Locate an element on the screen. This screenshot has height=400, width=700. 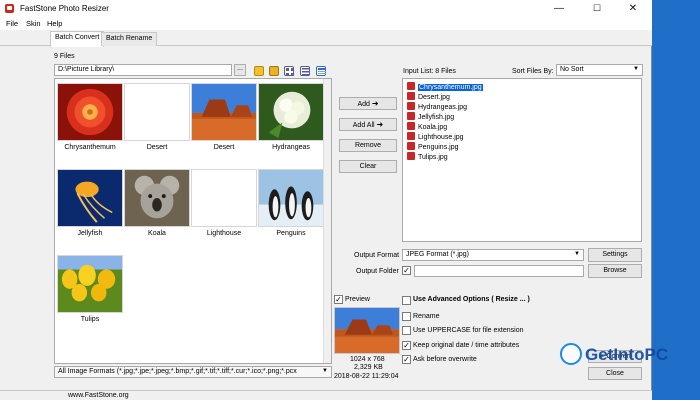
sort-select: No Sort ▼ is located at coordinates (599, 70).